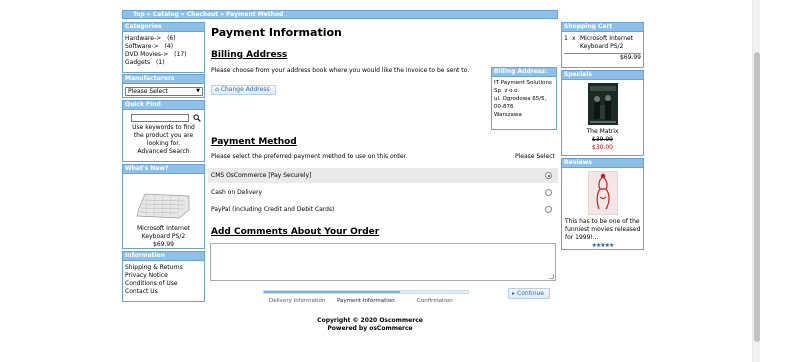 Image resolution: width=800 pixels, height=362 pixels. I want to click on information-title: Information, so click(163, 256).